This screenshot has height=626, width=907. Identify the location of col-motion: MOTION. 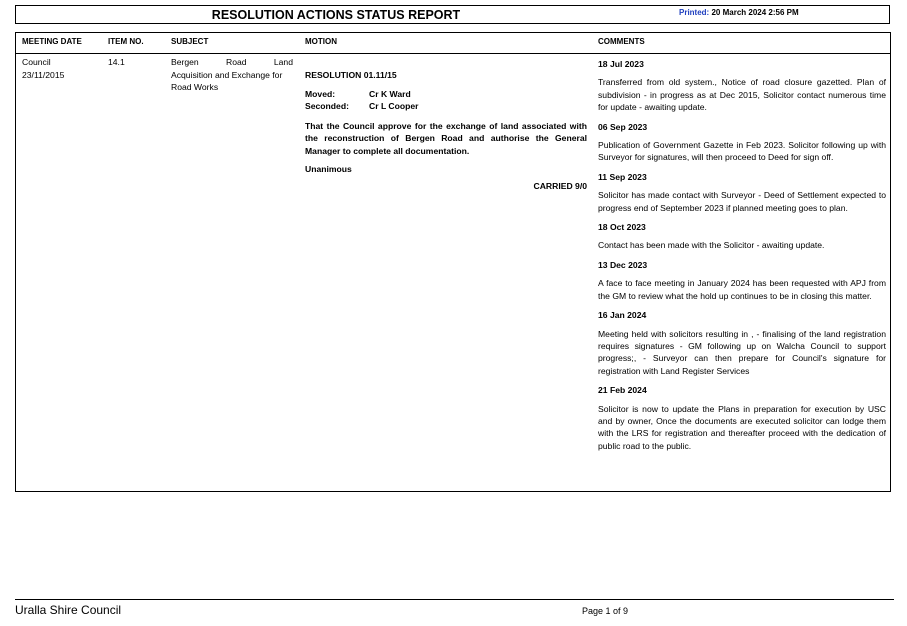
(321, 41).